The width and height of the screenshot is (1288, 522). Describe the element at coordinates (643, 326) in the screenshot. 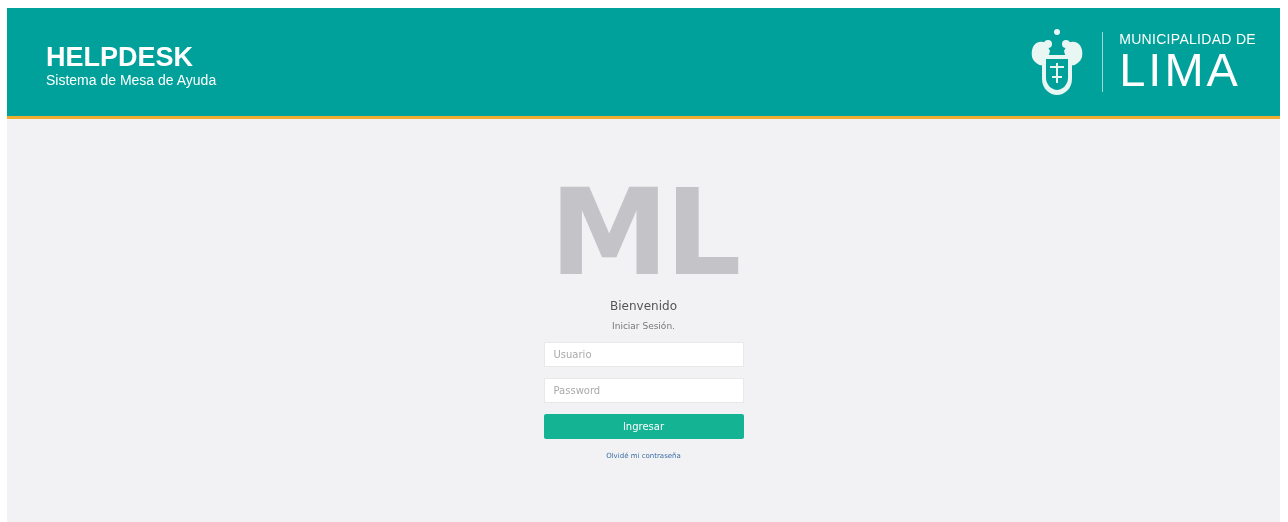

I see `login-prompt: Iniciar Sesión.` at that location.